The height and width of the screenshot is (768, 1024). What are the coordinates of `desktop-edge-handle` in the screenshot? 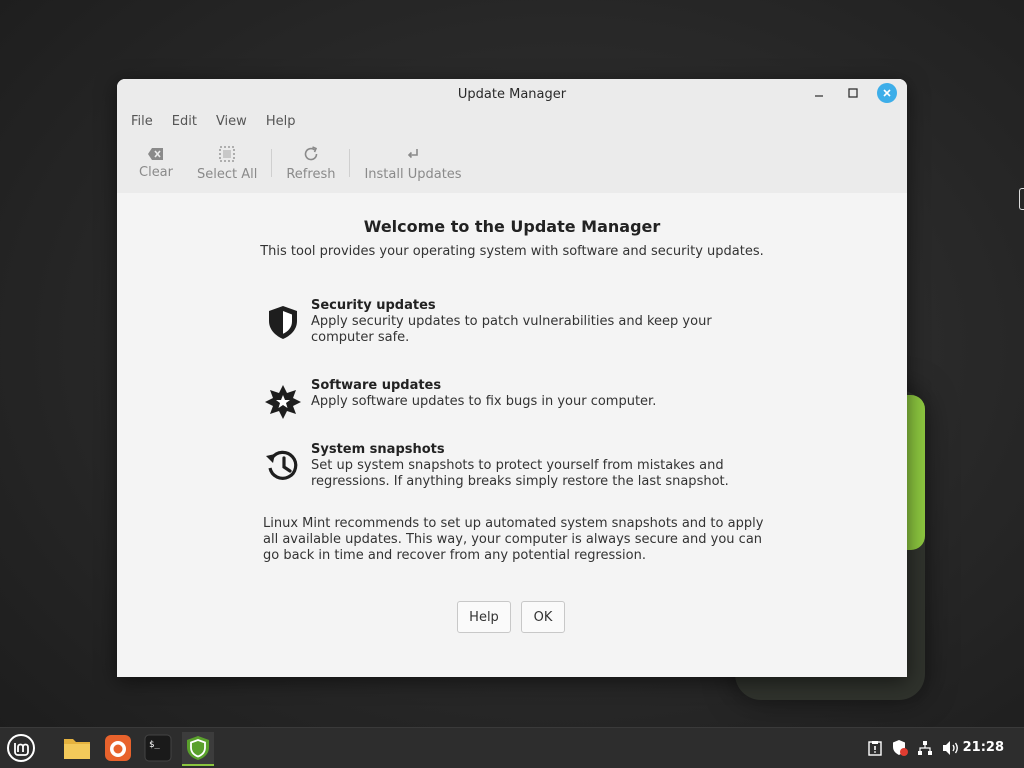 It's located at (1021, 199).